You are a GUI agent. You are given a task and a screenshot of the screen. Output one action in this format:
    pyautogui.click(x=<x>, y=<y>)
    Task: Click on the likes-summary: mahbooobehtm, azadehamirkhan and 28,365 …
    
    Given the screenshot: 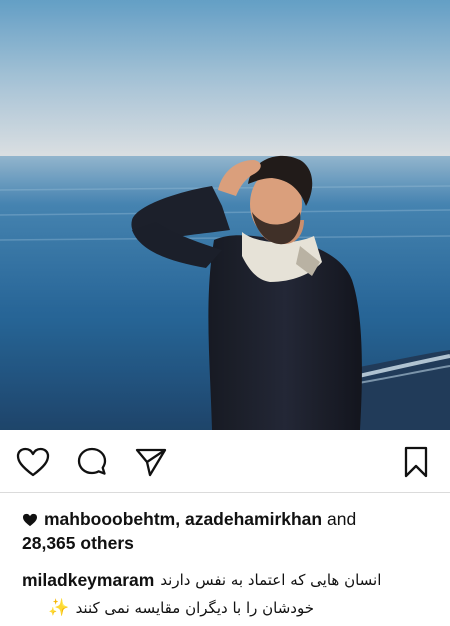 What is the action you would take?
    pyautogui.click(x=225, y=531)
    